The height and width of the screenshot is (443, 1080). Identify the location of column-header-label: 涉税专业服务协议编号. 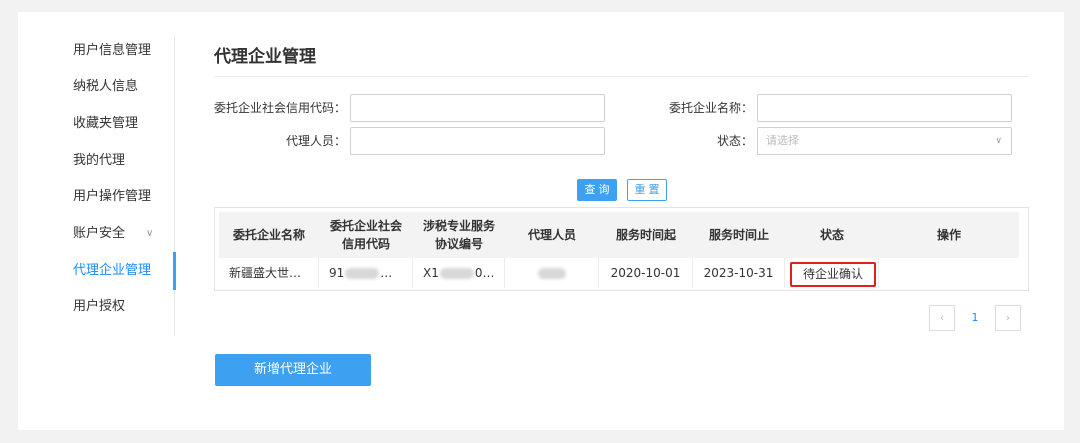
(459, 235).